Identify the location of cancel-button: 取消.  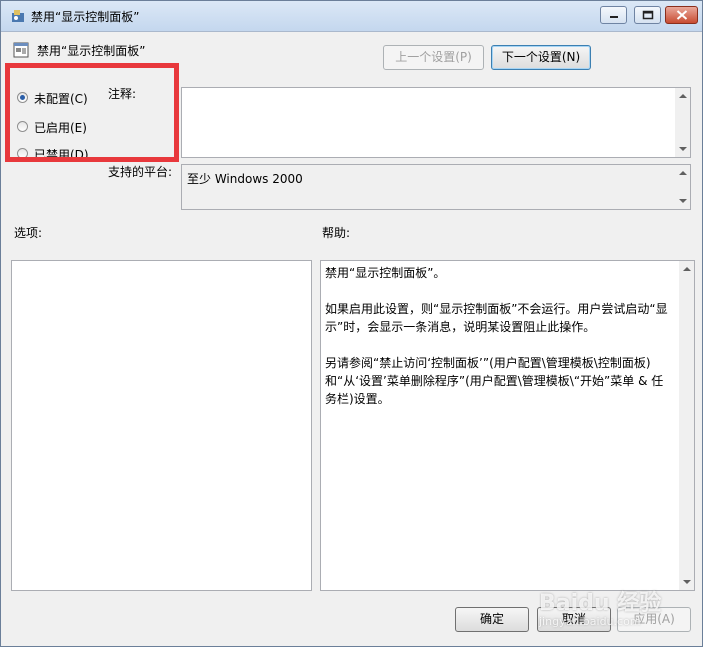
(574, 619).